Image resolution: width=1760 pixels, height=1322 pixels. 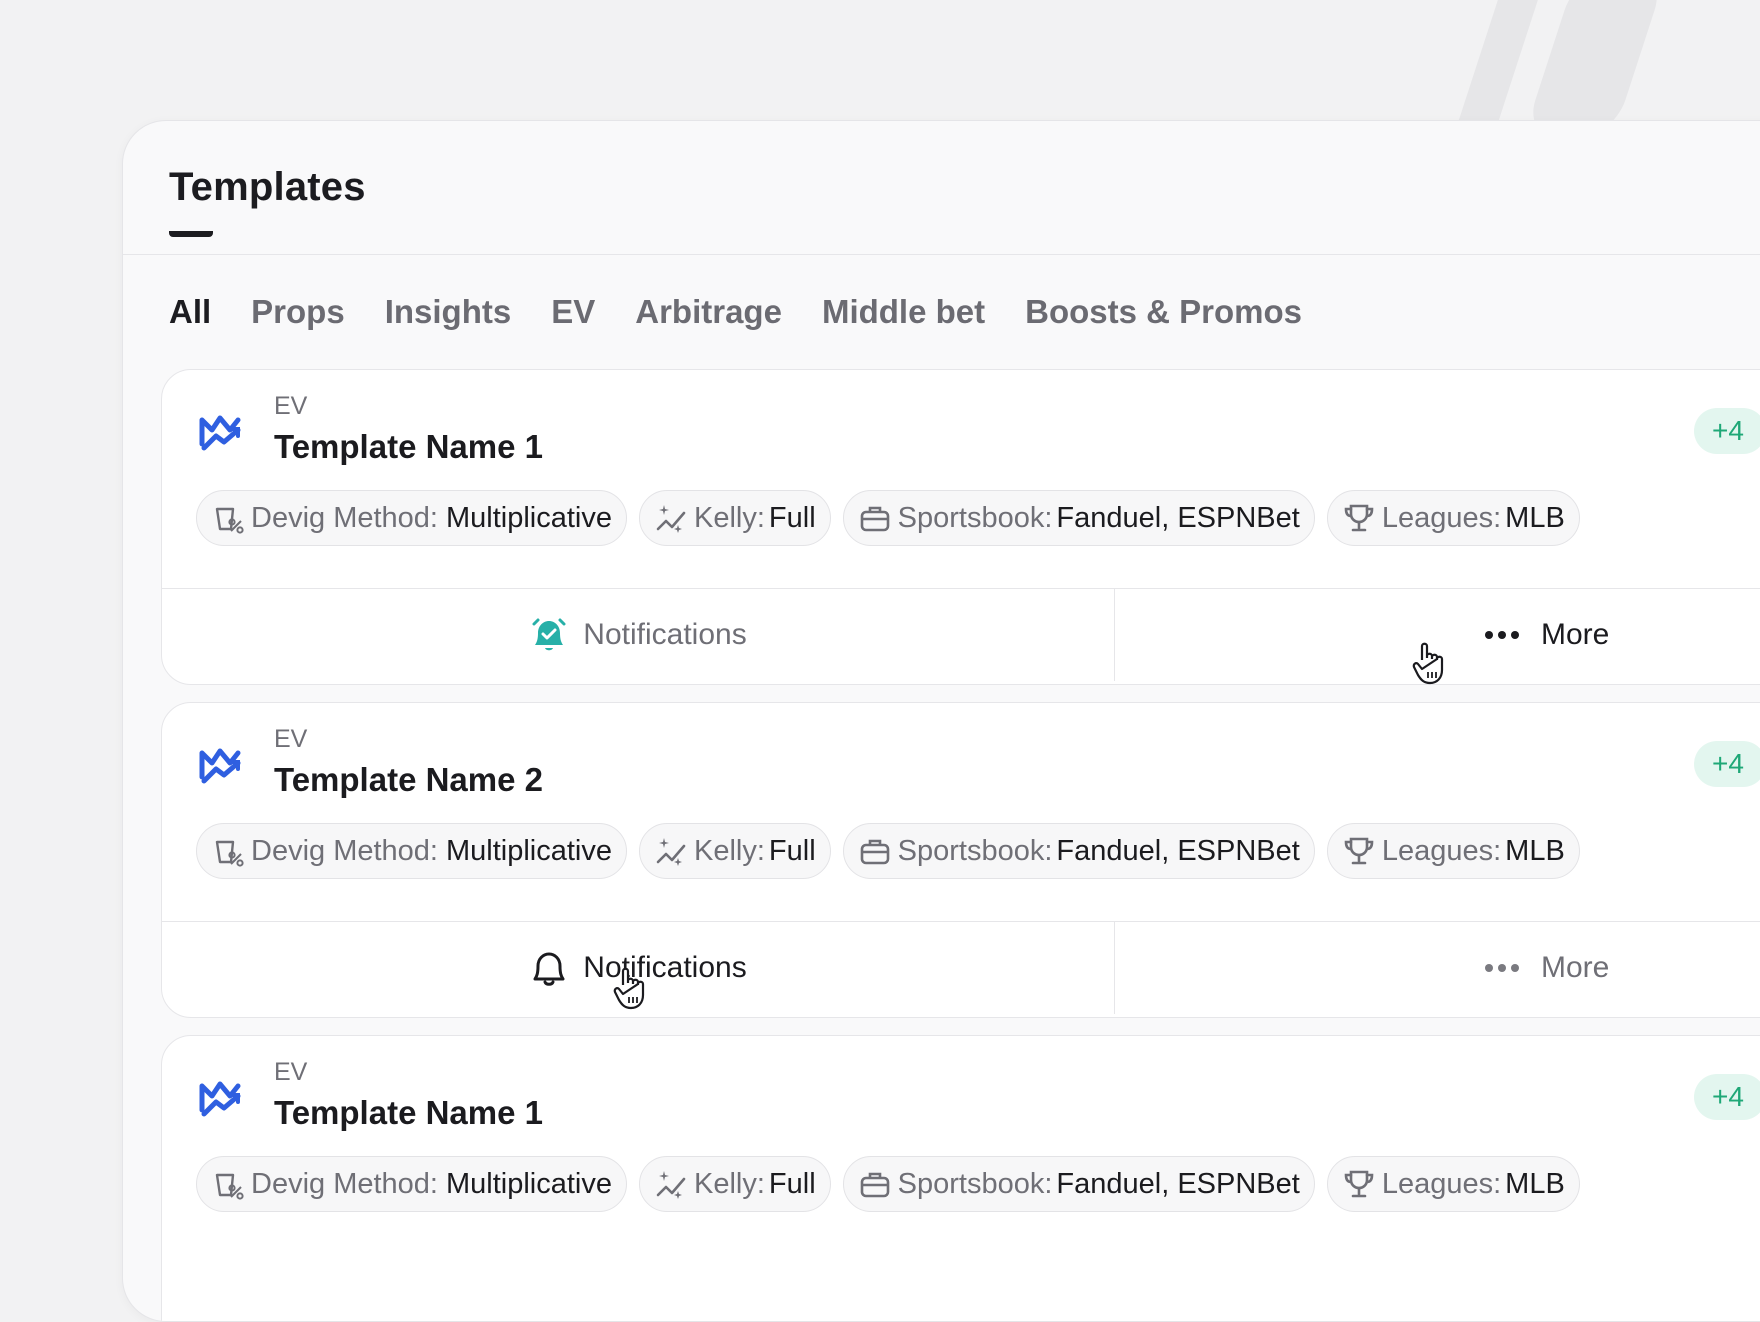 I want to click on bell-icon, so click(x=549, y=969).